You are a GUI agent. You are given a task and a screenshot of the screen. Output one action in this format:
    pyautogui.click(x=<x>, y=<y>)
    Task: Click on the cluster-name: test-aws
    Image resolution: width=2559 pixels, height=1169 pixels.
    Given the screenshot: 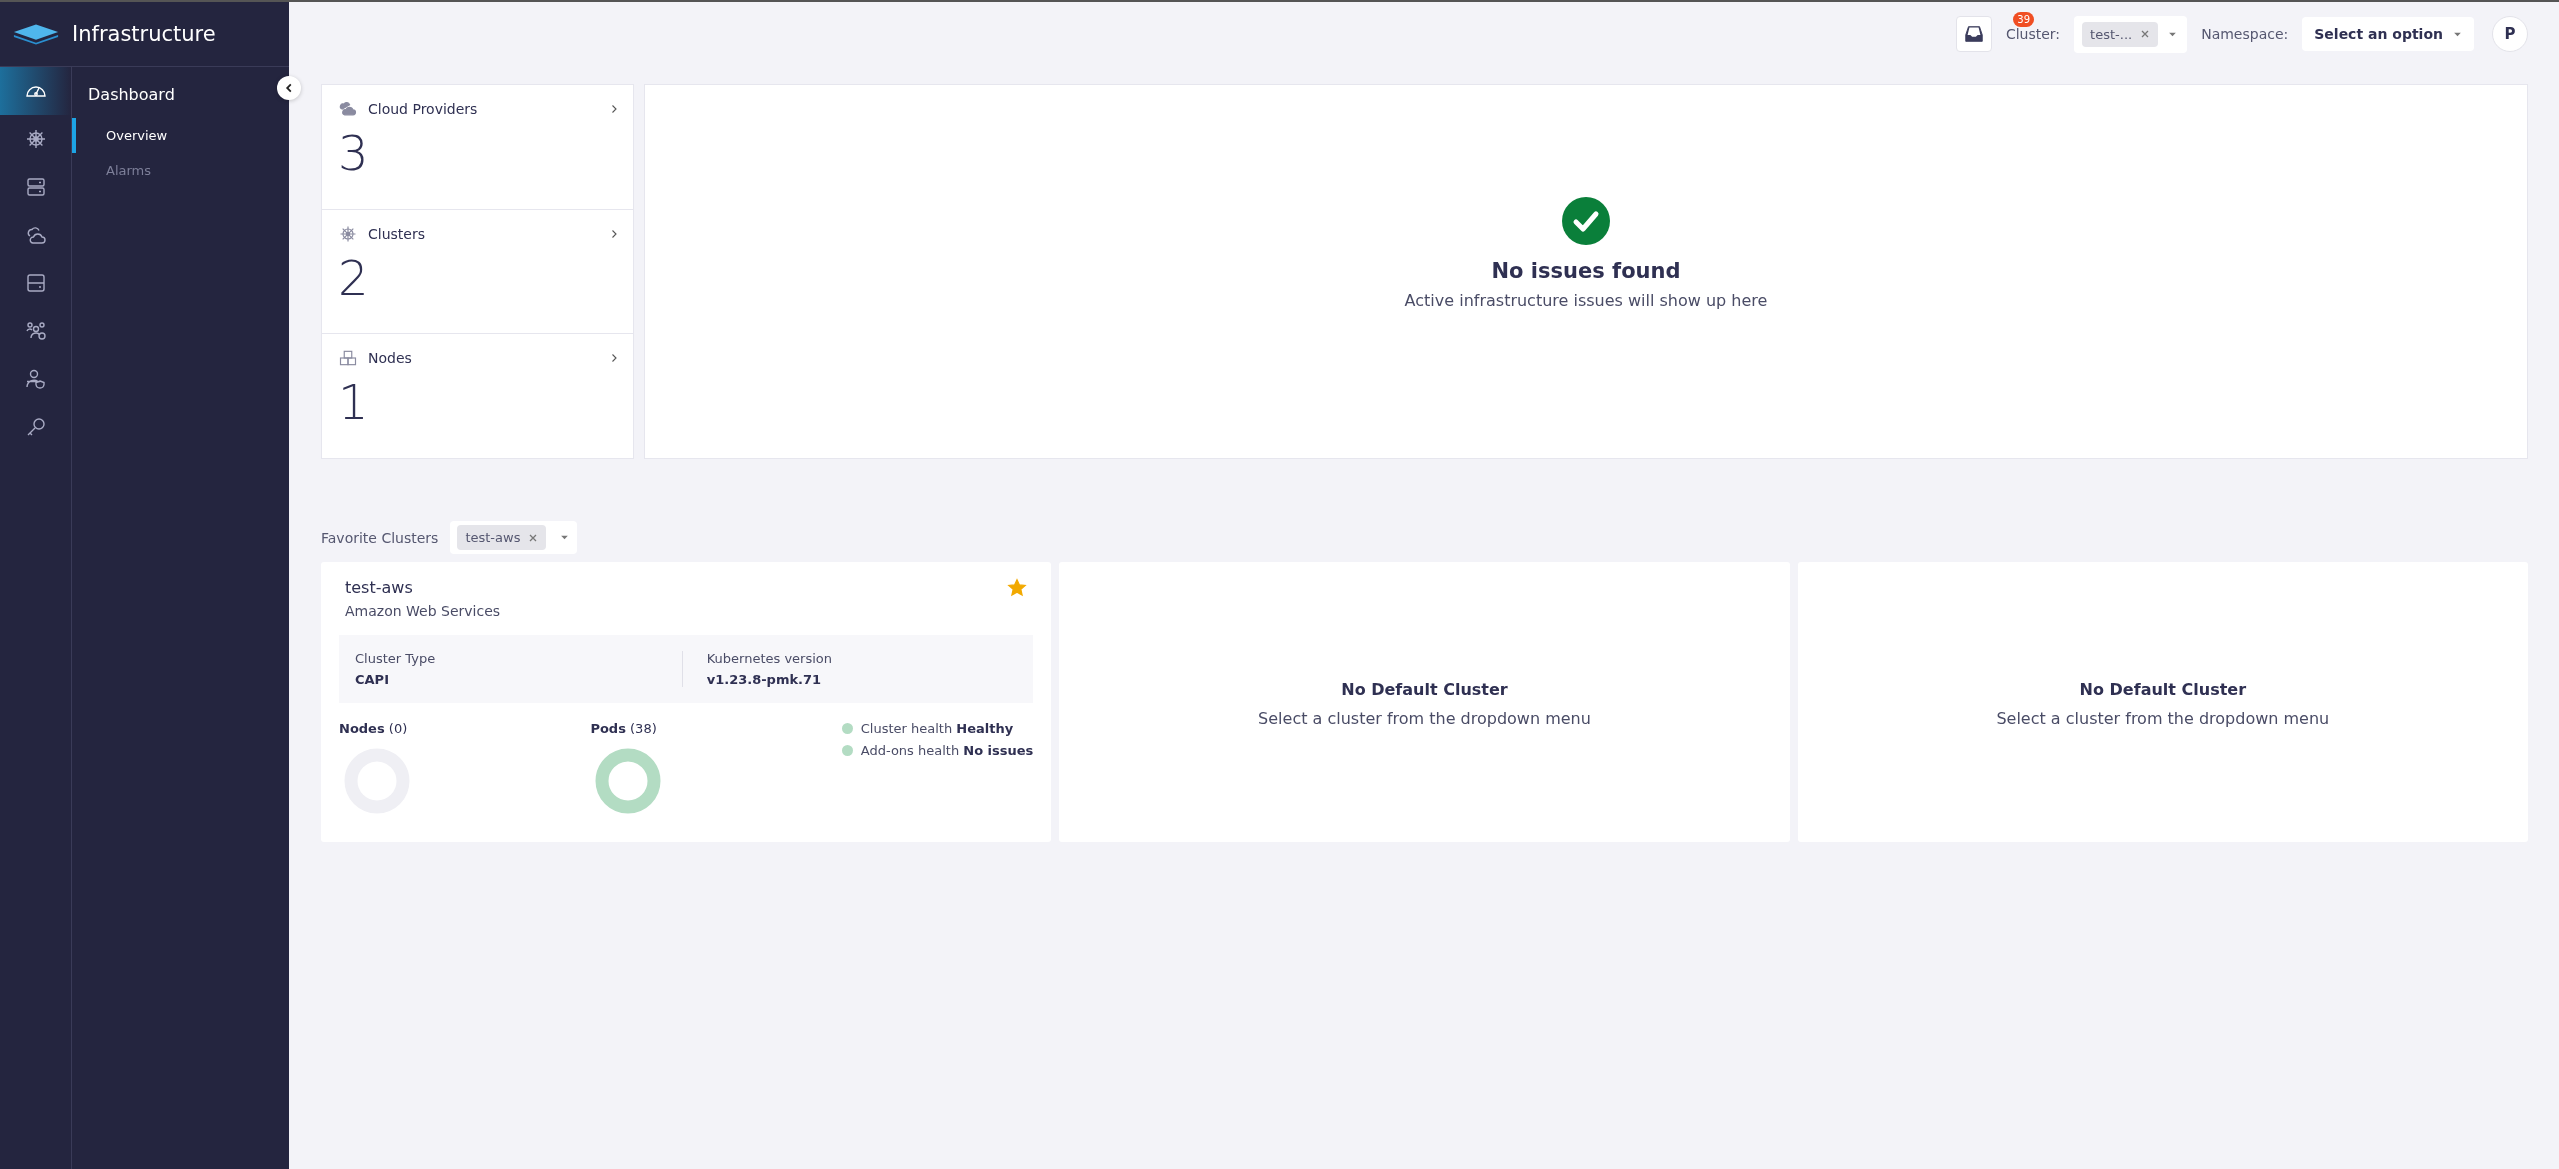 What is the action you would take?
    pyautogui.click(x=379, y=587)
    